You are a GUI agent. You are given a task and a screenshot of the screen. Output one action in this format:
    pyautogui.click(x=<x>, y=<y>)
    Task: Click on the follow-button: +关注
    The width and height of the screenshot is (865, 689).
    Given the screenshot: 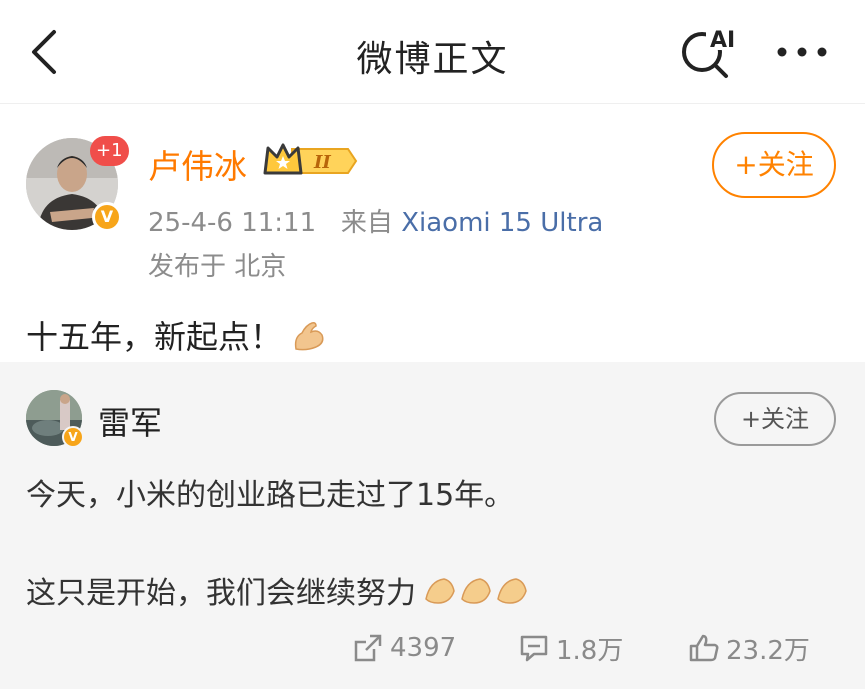 What is the action you would take?
    pyautogui.click(x=774, y=165)
    